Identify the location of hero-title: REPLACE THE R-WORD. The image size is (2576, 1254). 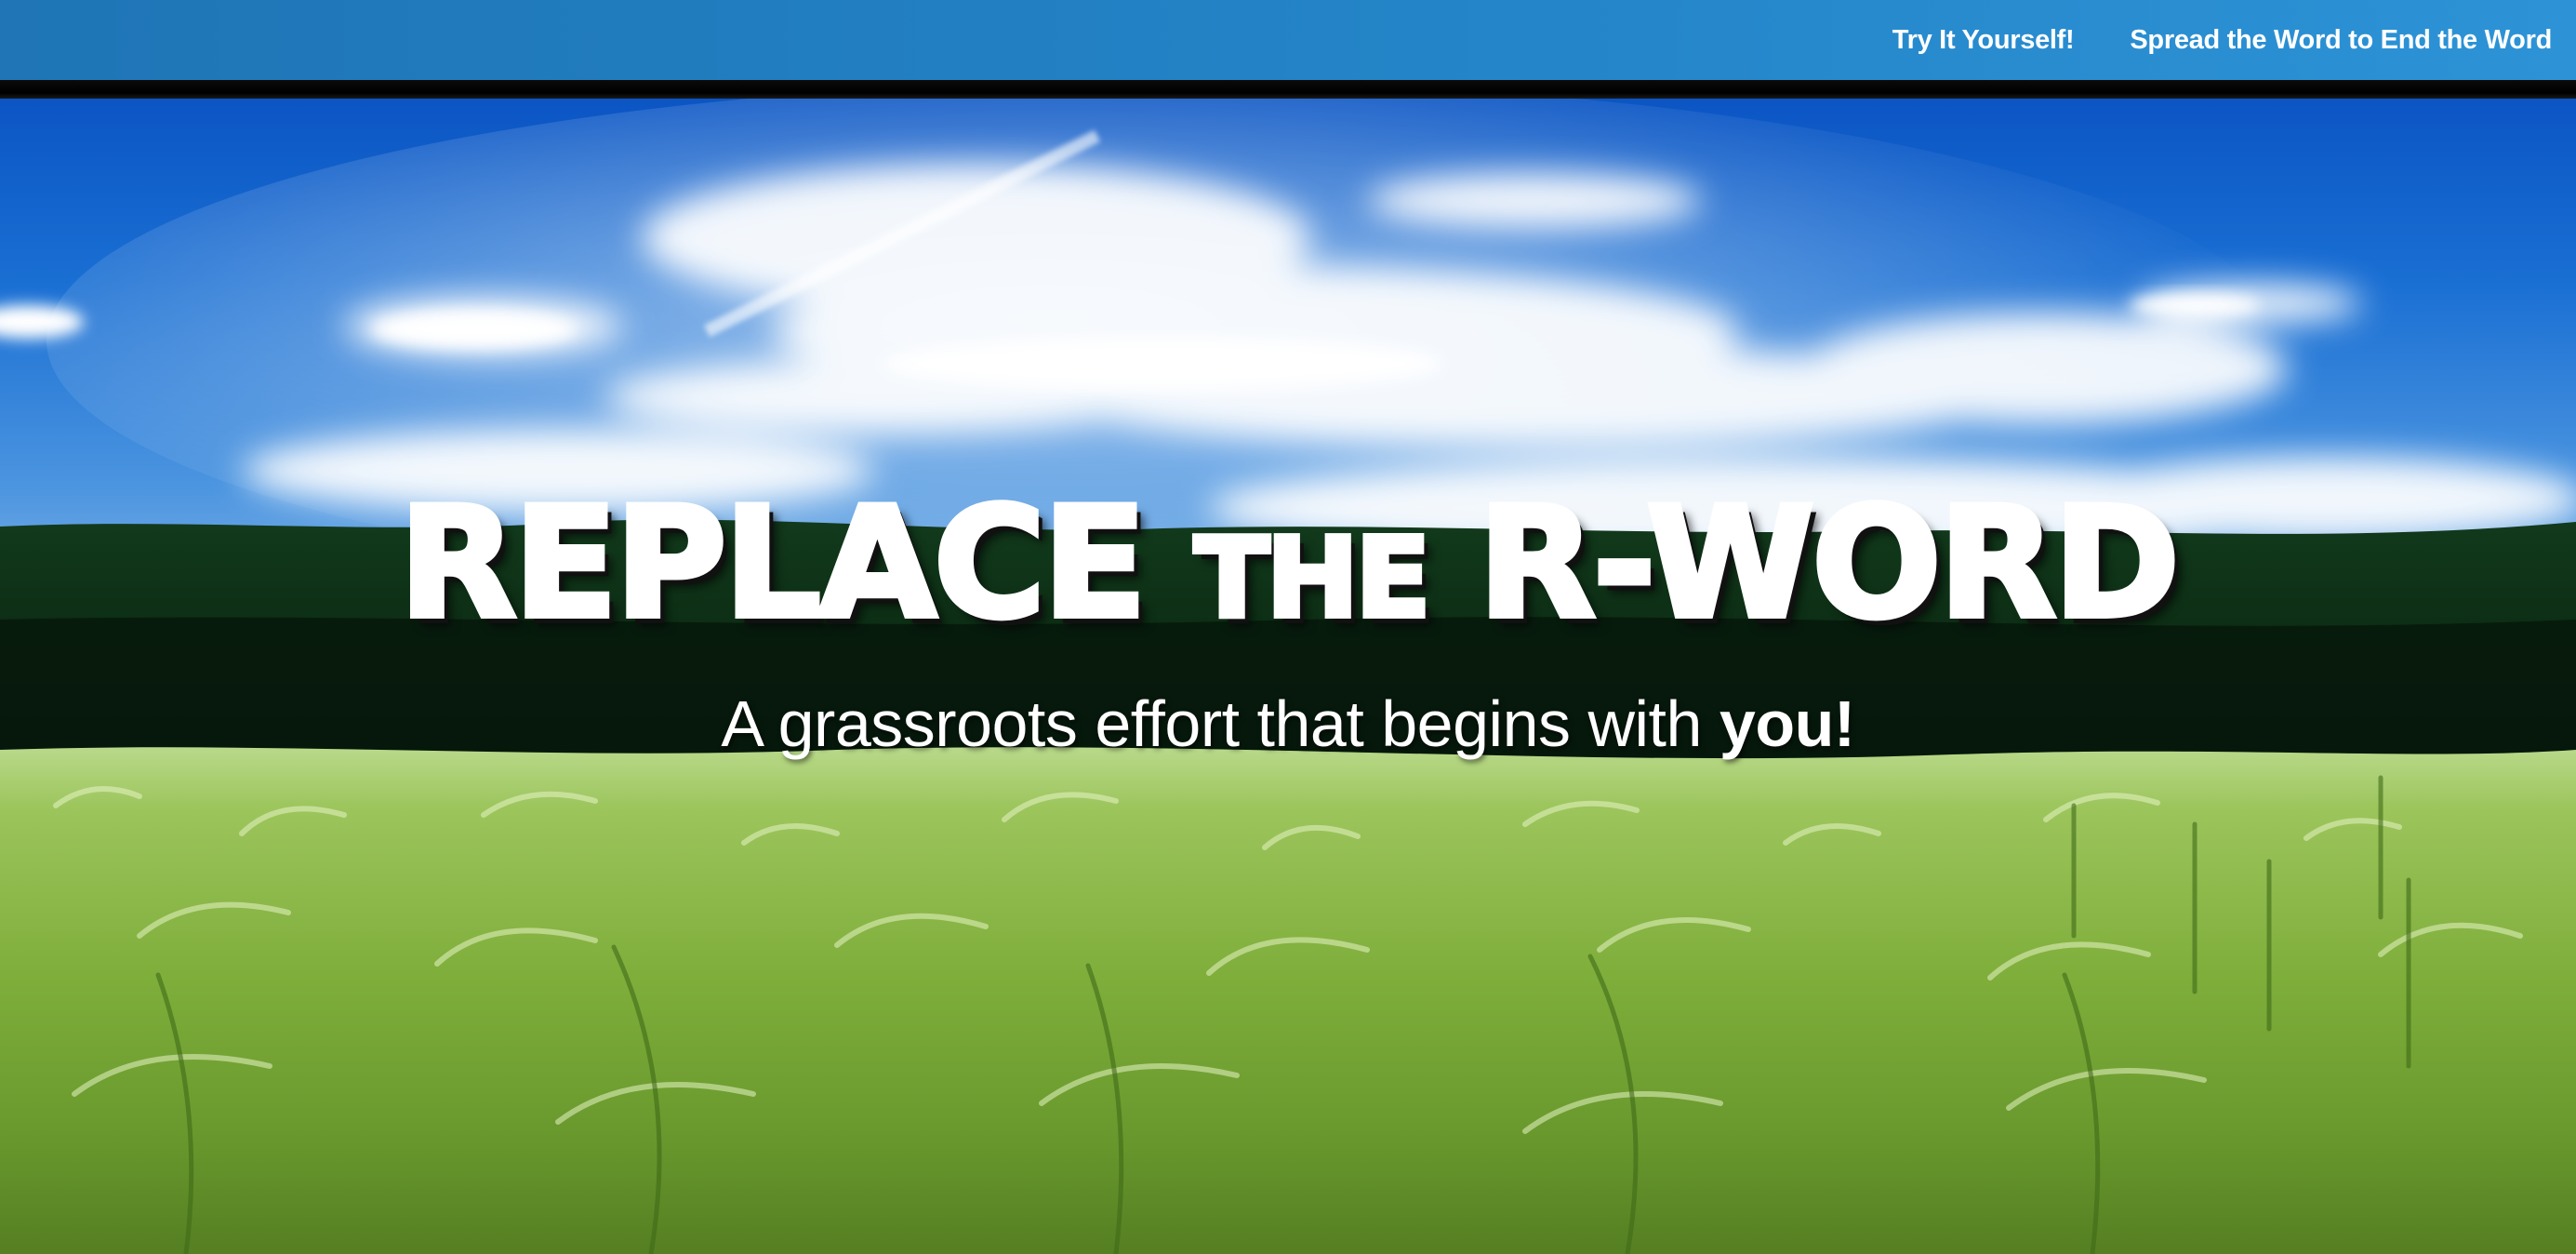
(1288, 564).